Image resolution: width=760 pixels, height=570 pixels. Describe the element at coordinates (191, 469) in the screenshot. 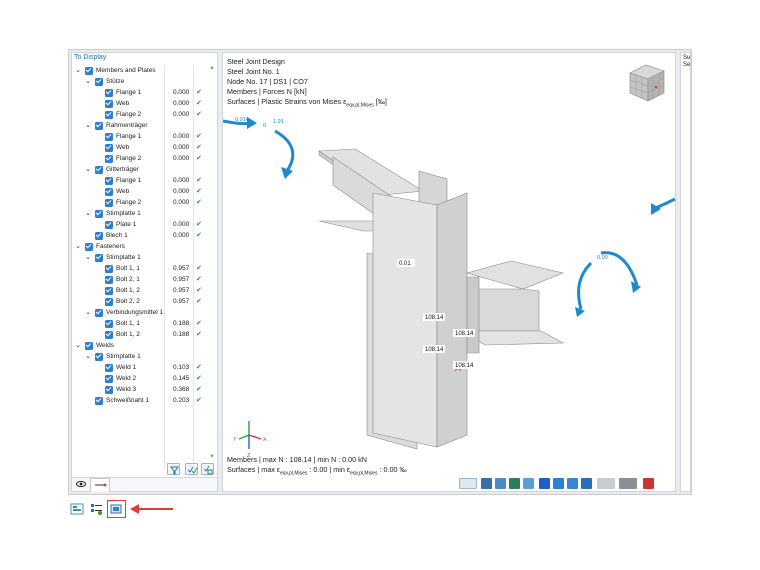

I see `check-all-button` at that location.